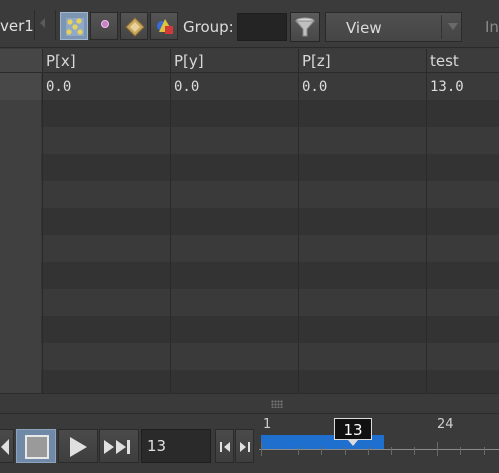  What do you see at coordinates (106, 61) in the screenshot?
I see `column-header-px: P[x]` at bounding box center [106, 61].